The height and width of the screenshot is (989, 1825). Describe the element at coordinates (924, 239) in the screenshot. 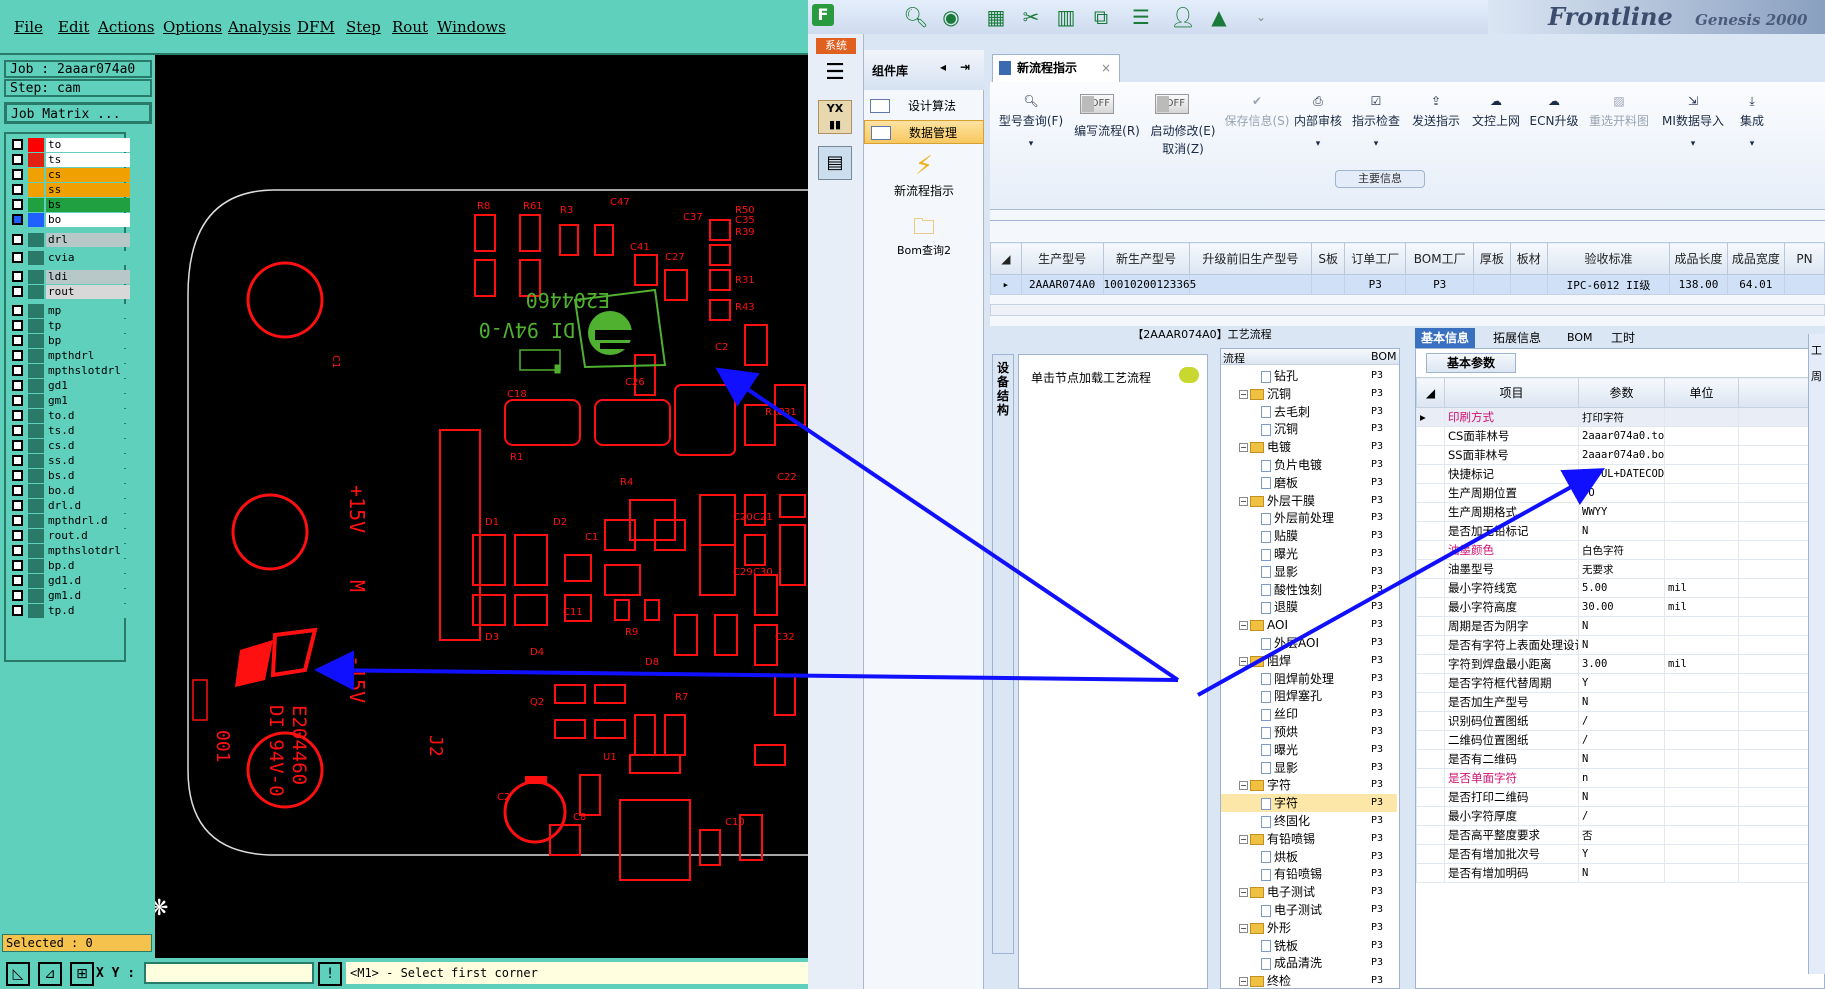

I see `tile-bom-query: 🗀 Bom查询2` at that location.